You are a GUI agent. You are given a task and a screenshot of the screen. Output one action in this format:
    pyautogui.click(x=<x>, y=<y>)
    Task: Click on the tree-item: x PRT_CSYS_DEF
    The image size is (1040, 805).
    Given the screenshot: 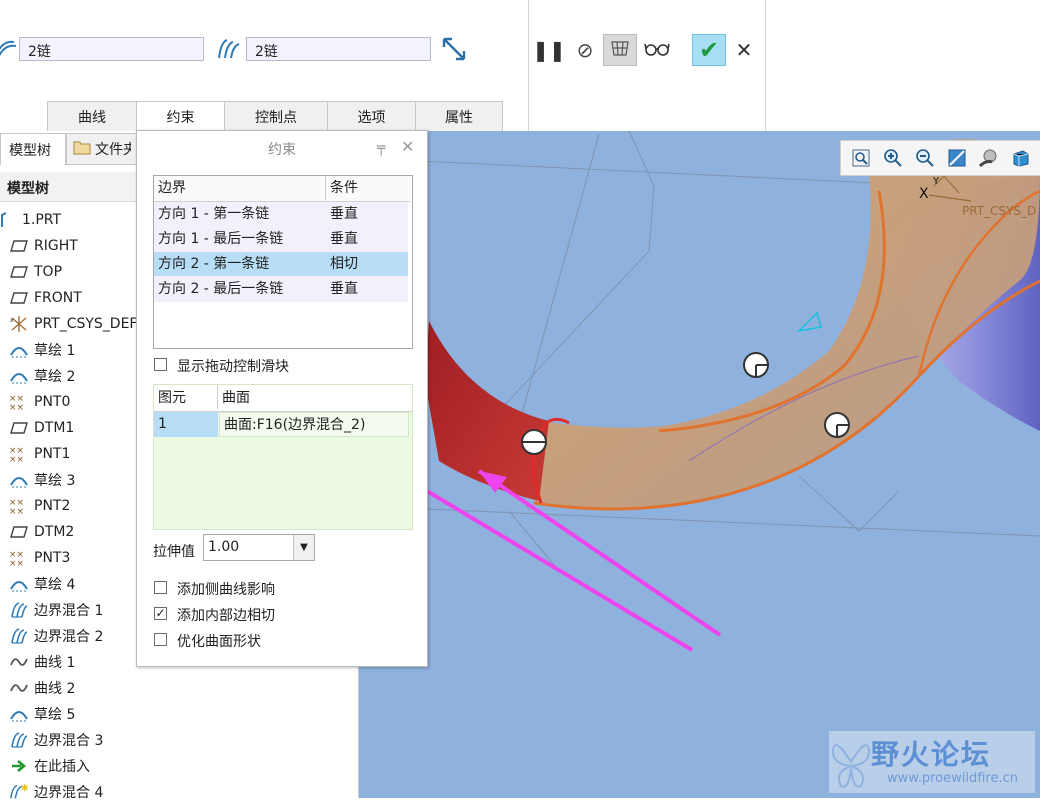 What is the action you would take?
    pyautogui.click(x=72, y=324)
    